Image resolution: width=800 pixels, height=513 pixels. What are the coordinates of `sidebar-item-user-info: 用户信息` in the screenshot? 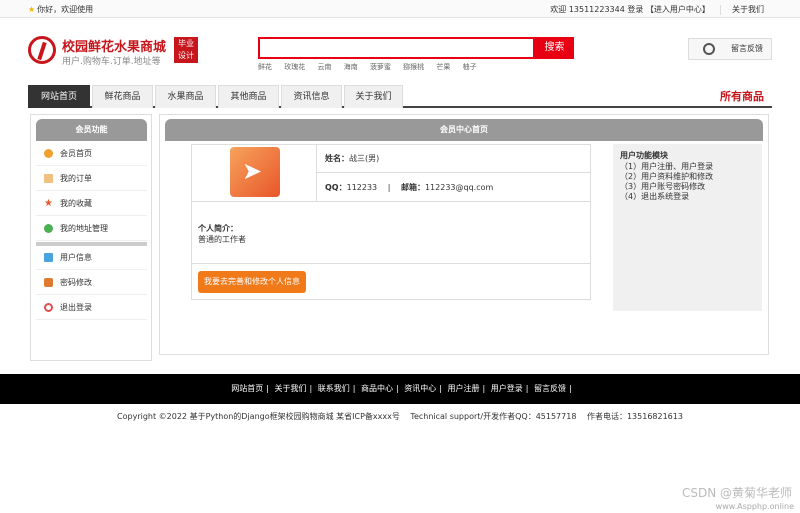 It's located at (91, 258).